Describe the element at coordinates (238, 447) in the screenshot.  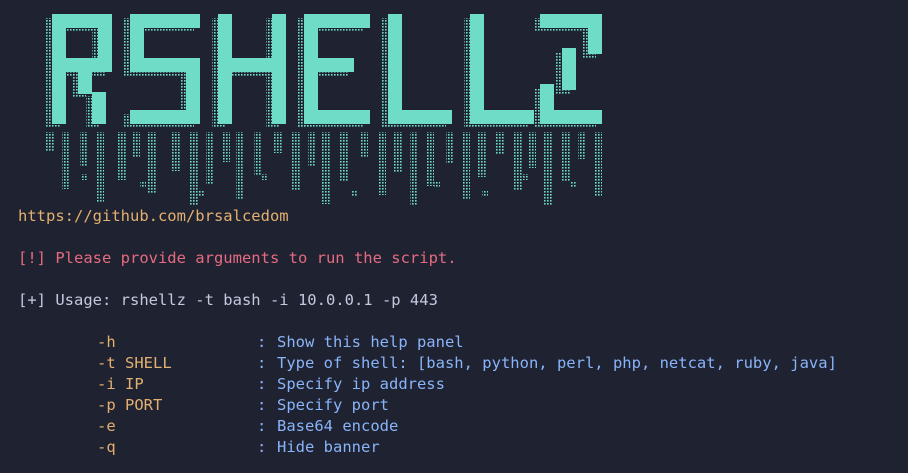
I see `option-row-quiet: -q : Hide banner` at that location.